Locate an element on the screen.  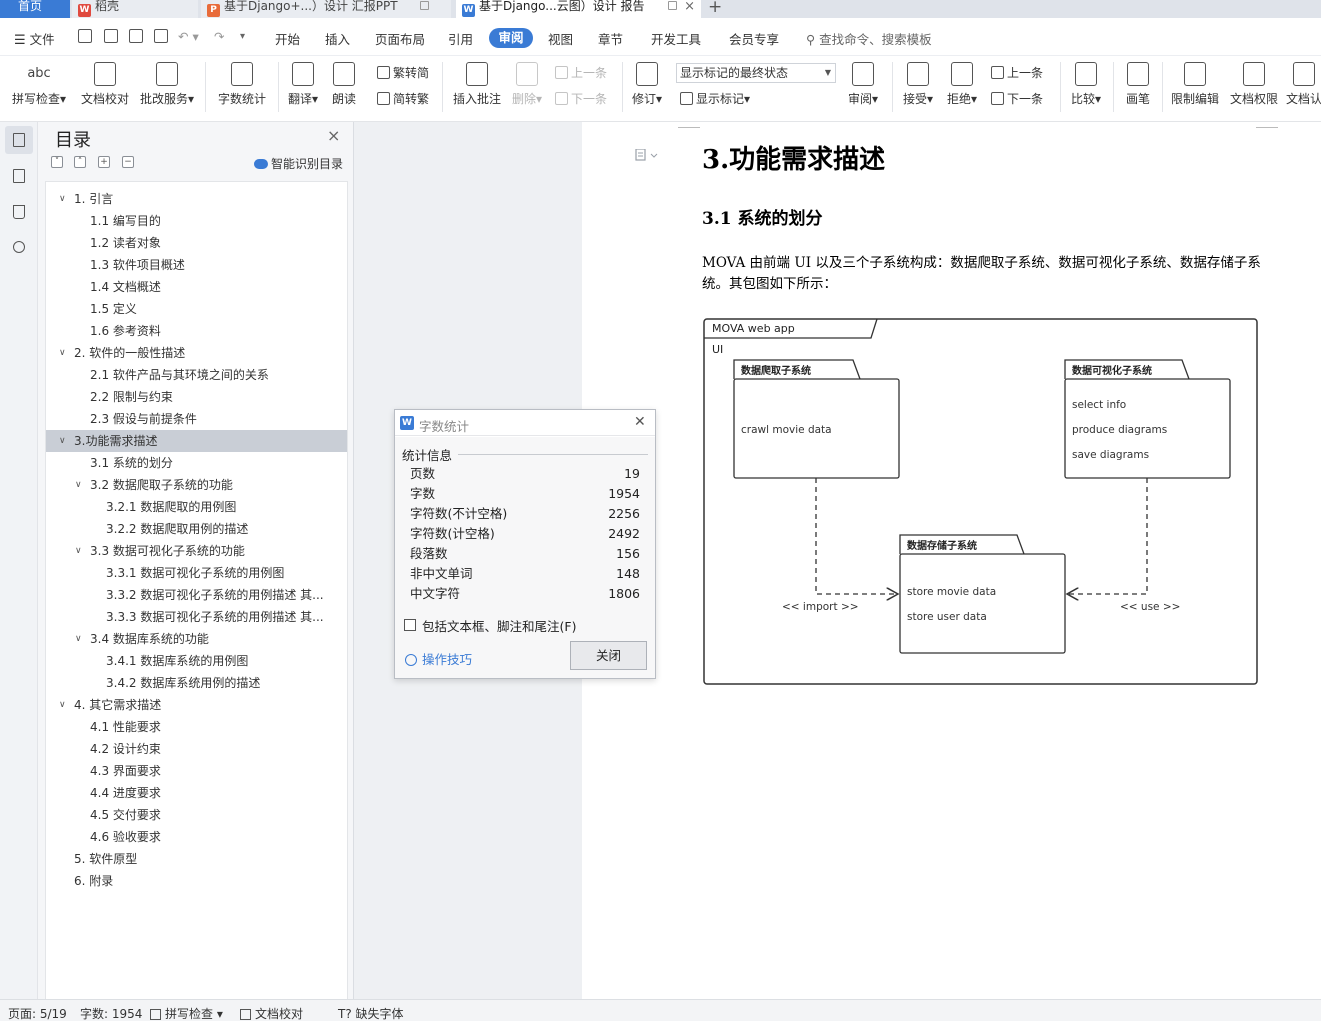
tips-link: 操作技巧 is located at coordinates (438, 658).